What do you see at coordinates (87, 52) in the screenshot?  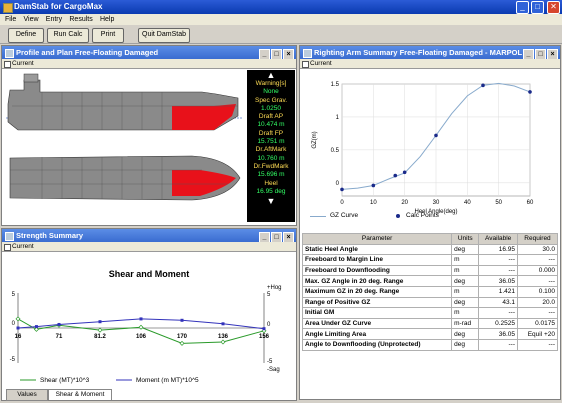 I see `profile-title-text: Profile and Plan Free-Floating Damaged` at bounding box center [87, 52].